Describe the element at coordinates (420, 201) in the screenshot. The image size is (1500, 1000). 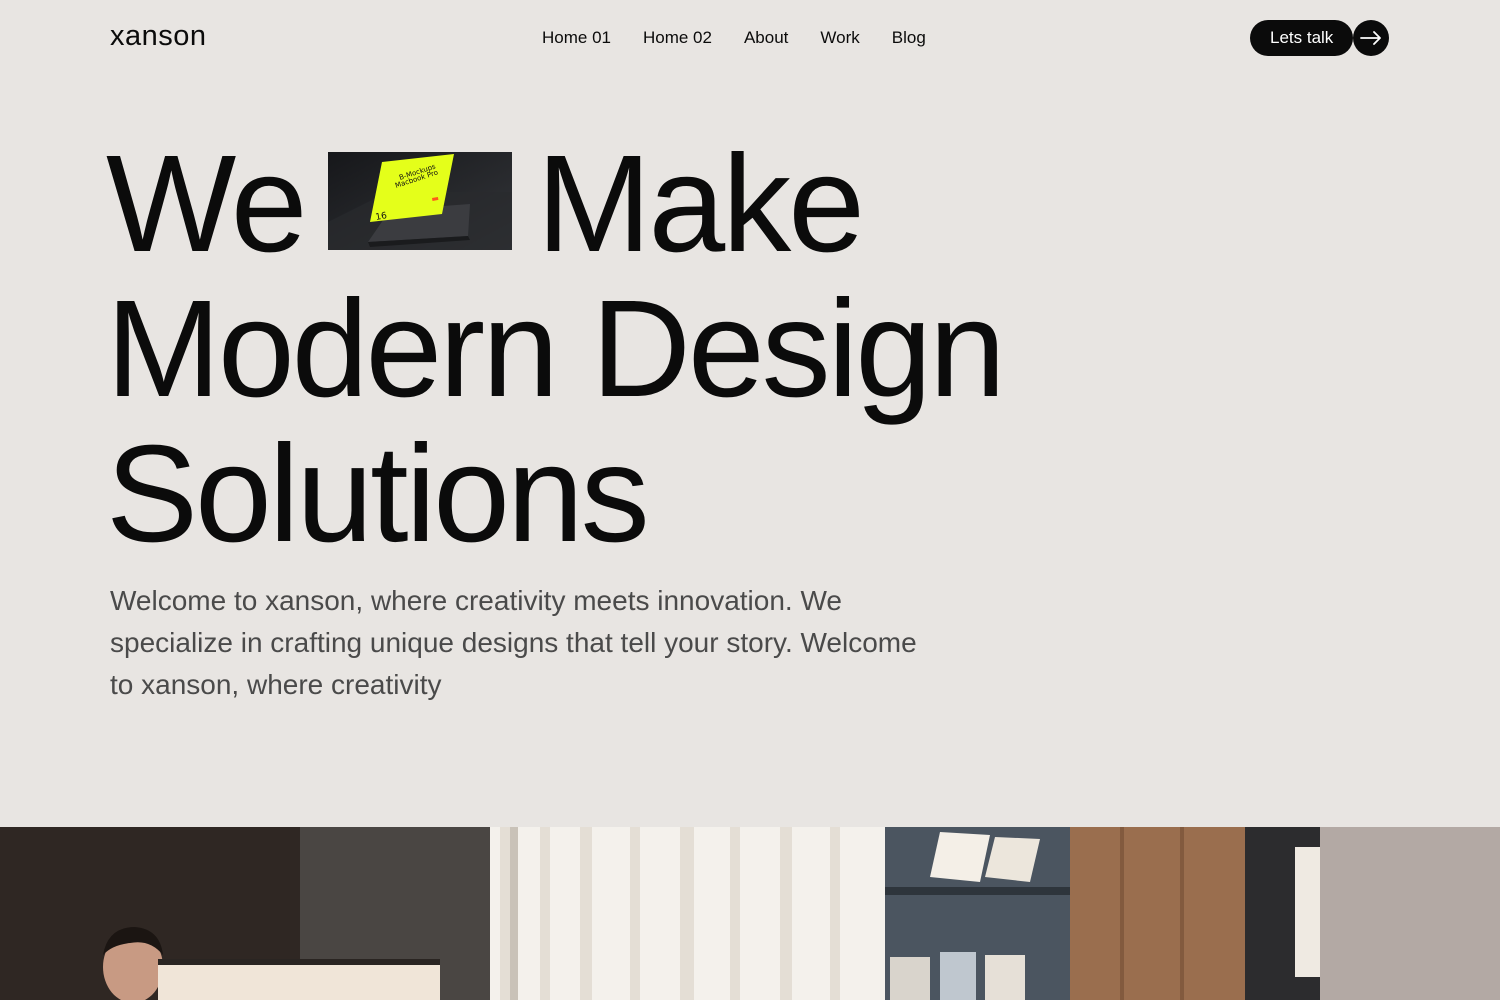
I see `laptop-mockup-image: B-Mockups Macbook Pro 16` at that location.